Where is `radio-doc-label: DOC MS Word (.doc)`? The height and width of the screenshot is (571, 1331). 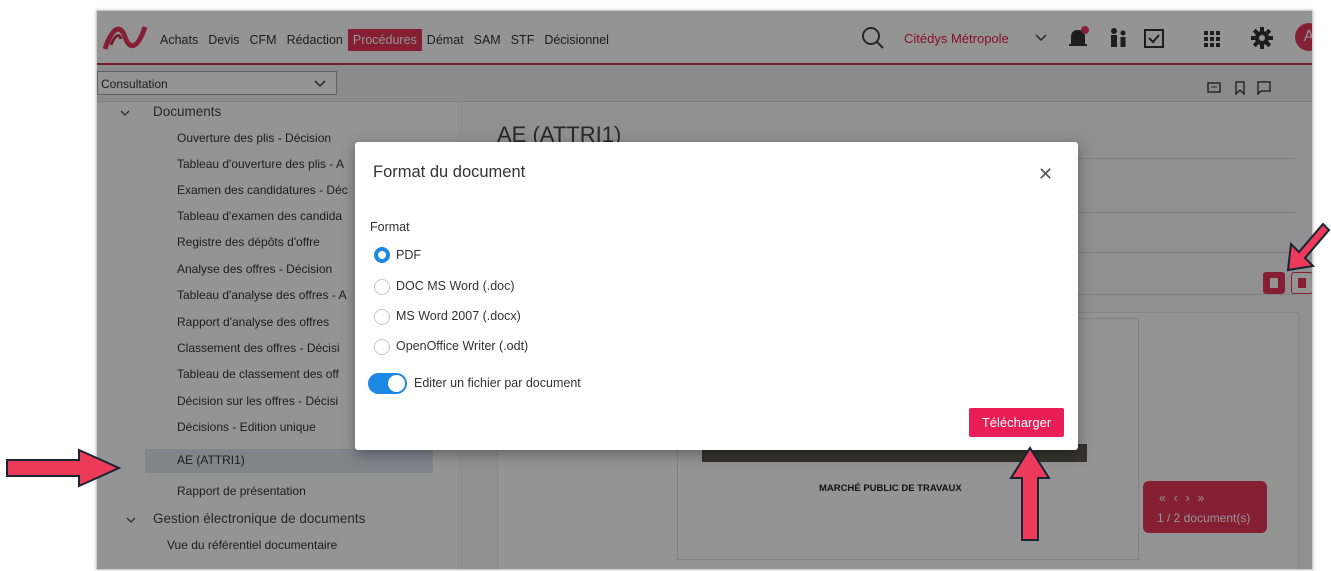
radio-doc-label: DOC MS Word (.doc) is located at coordinates (455, 286).